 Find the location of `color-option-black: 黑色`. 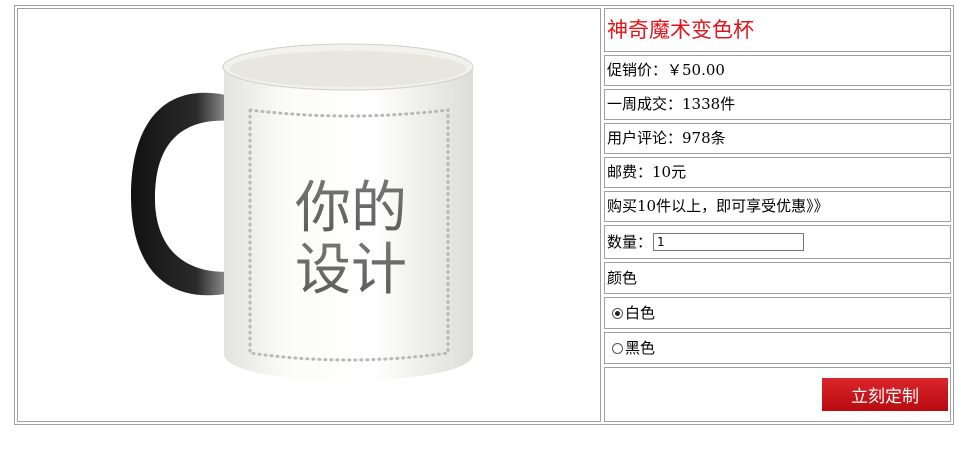

color-option-black: 黑色 is located at coordinates (777, 348).